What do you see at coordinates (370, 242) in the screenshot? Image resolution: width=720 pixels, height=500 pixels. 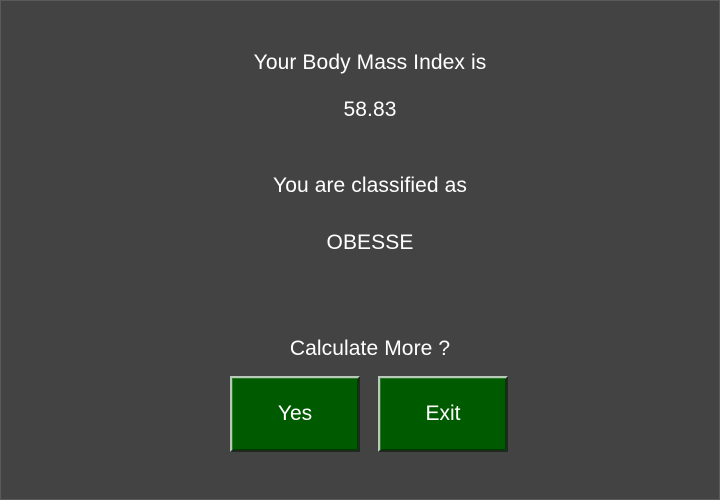 I see `classification-value: OBESSE` at bounding box center [370, 242].